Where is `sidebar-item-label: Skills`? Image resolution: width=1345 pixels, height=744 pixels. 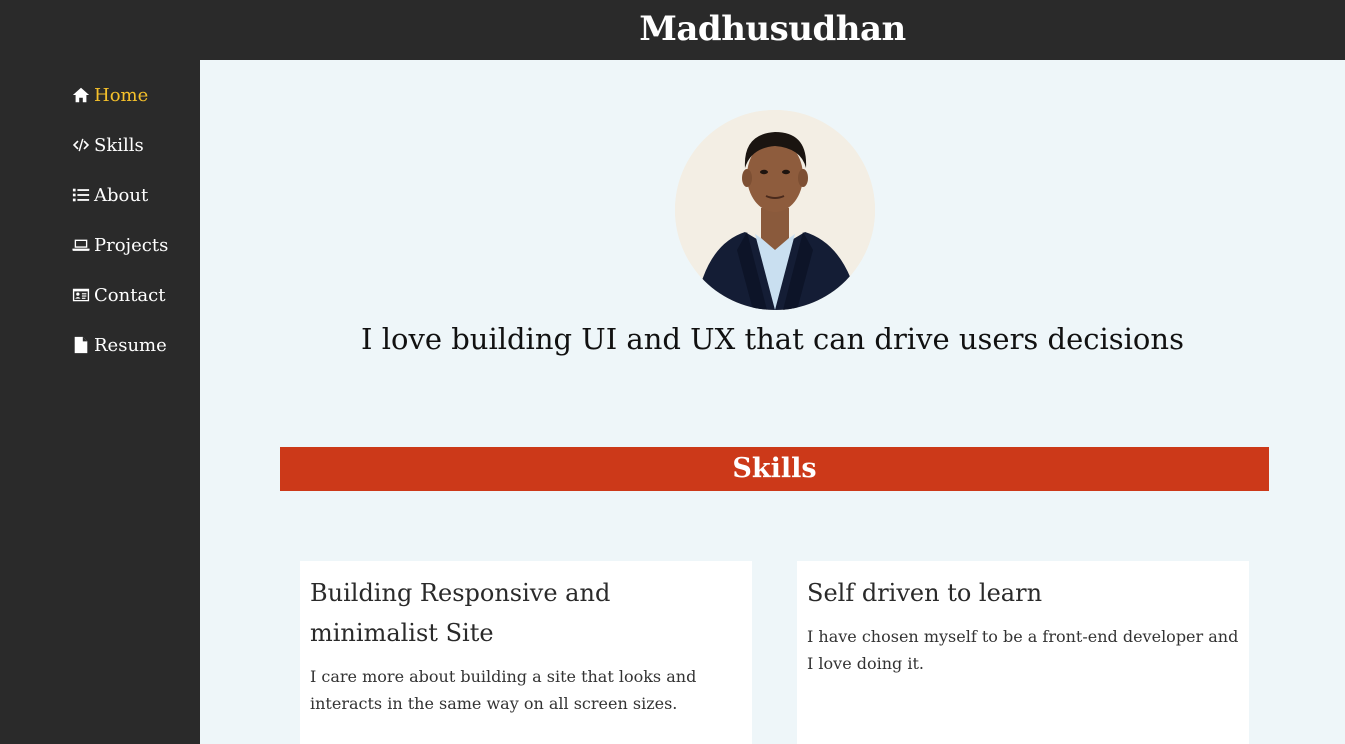 sidebar-item-label: Skills is located at coordinates (119, 145).